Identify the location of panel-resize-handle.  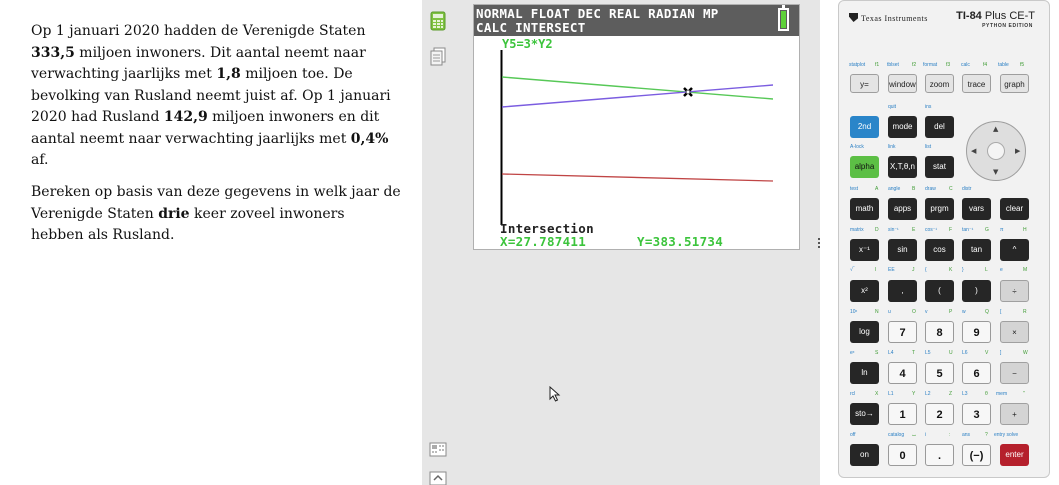
(819, 245).